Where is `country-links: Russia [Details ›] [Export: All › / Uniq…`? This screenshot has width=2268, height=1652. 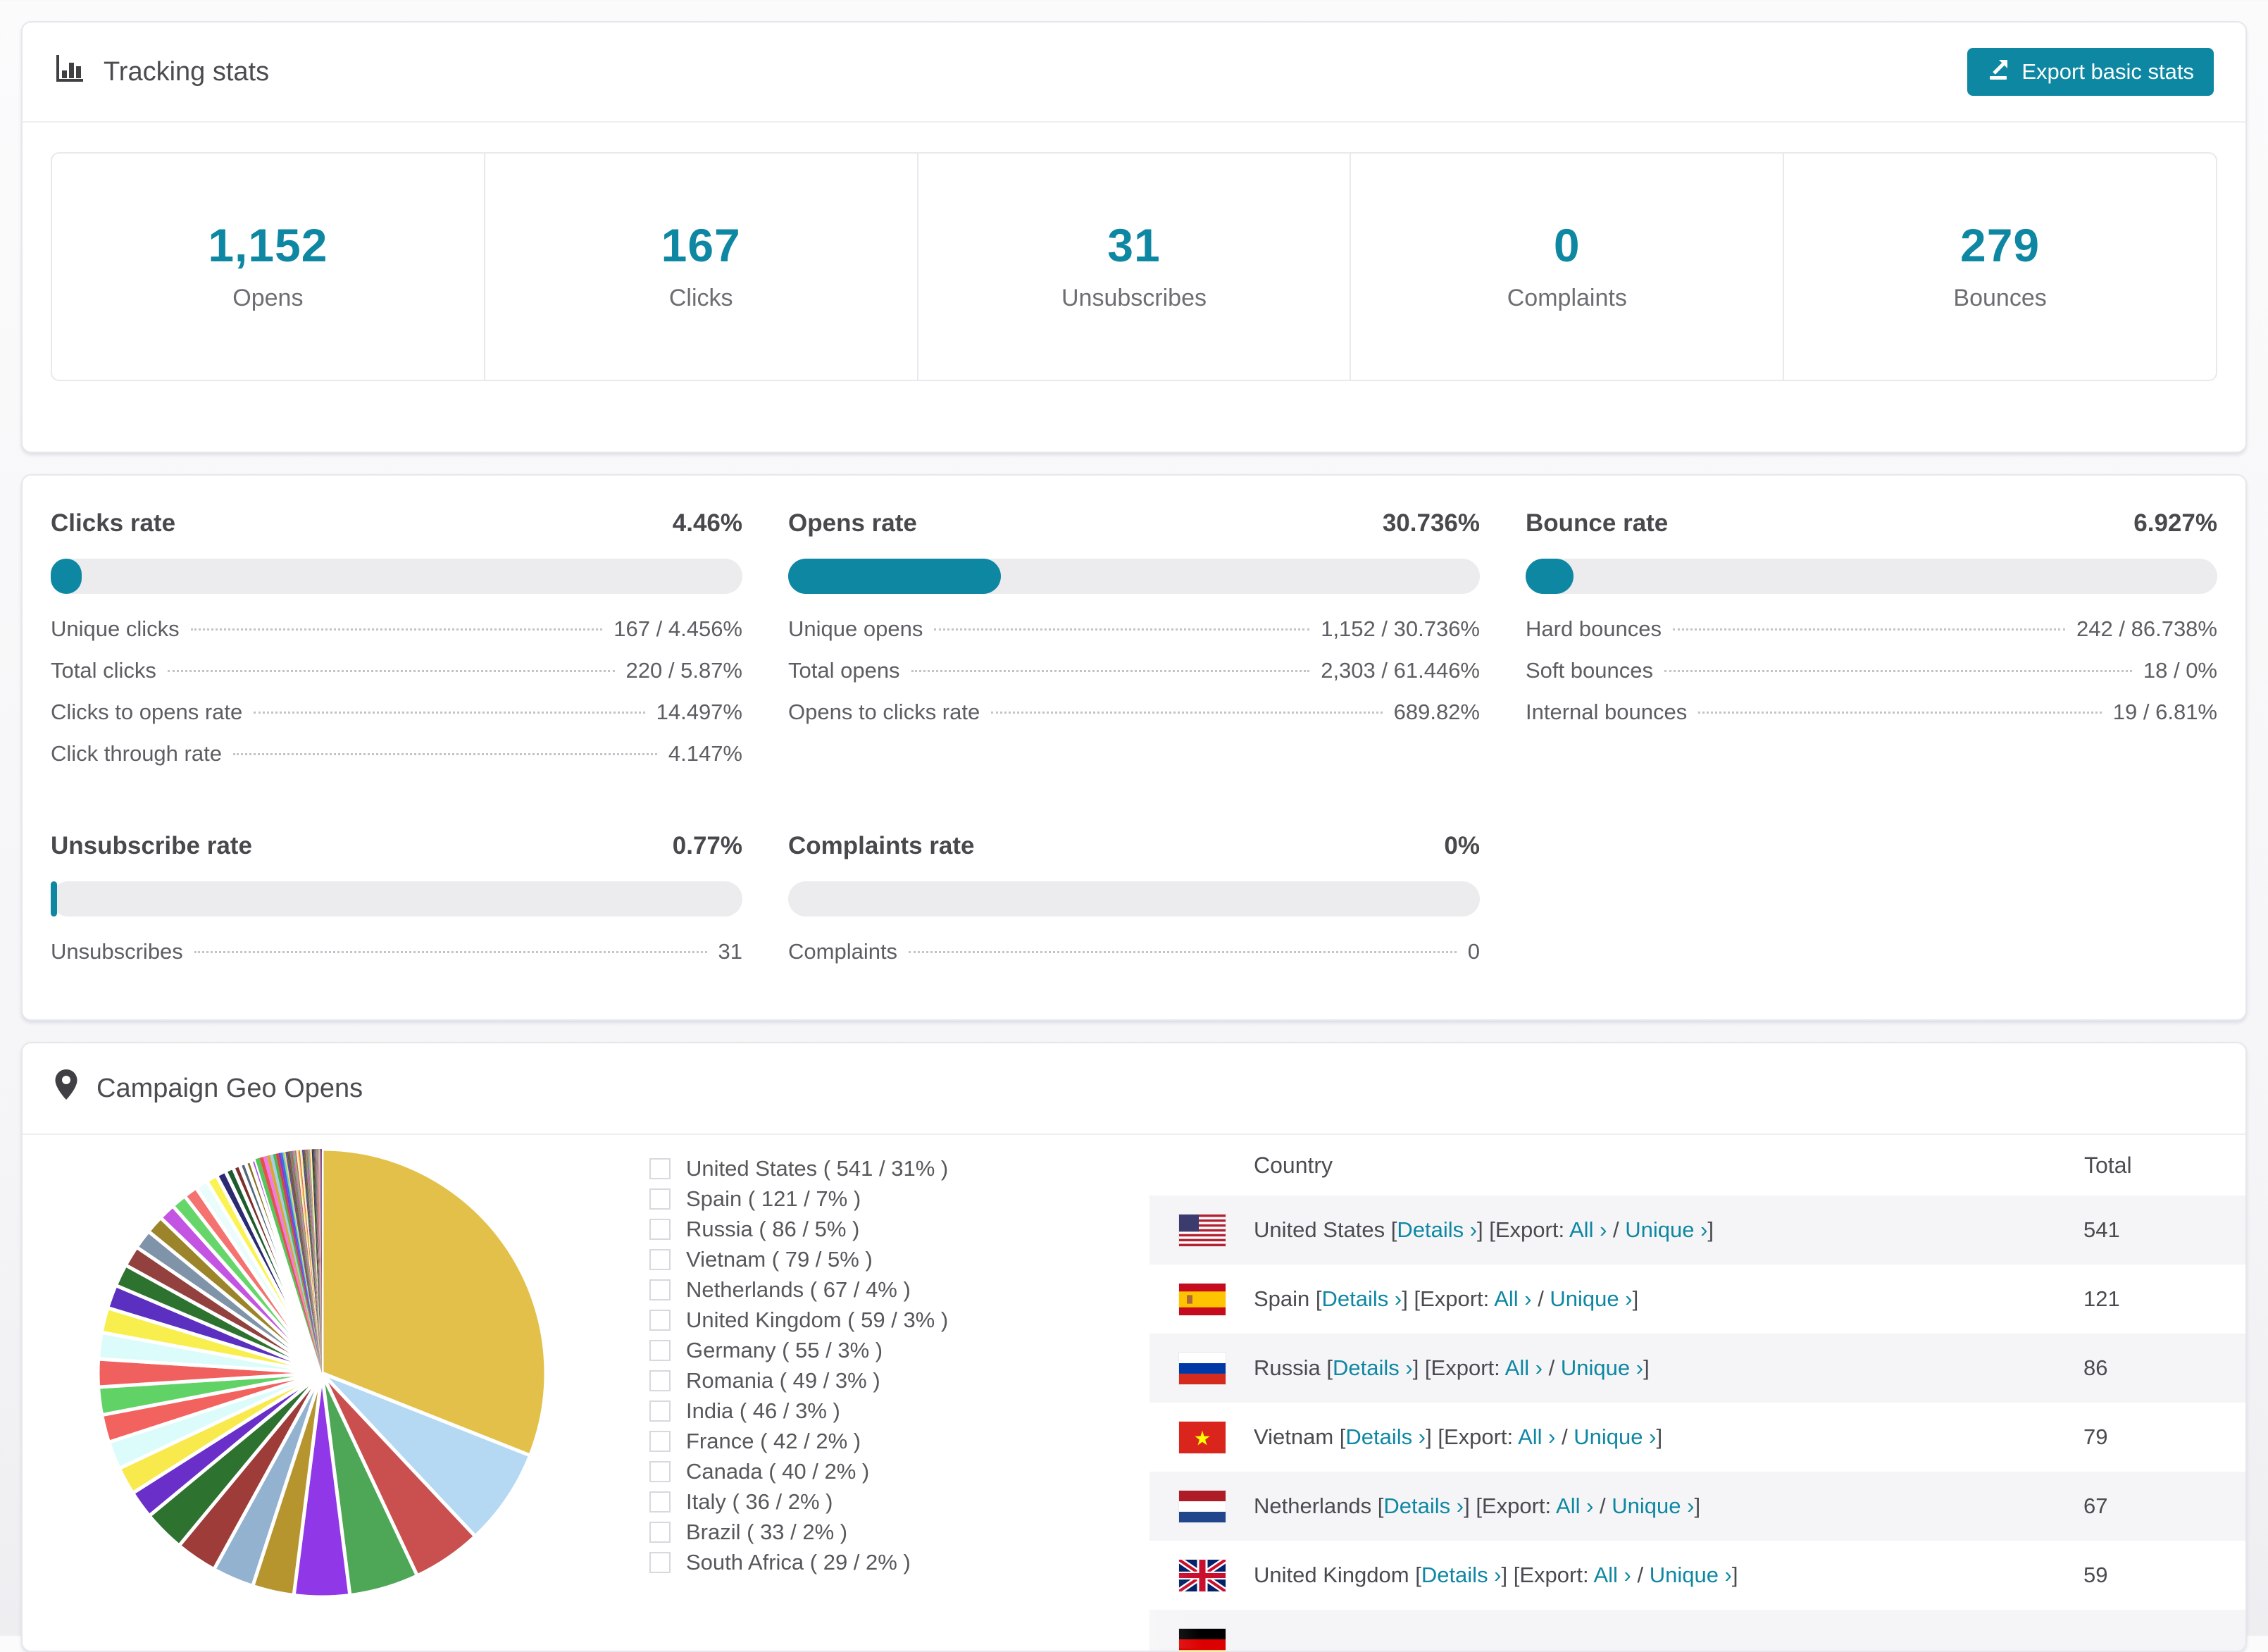
country-links: Russia [Details ›] [Export: All › / Uniq… is located at coordinates (1452, 1368).